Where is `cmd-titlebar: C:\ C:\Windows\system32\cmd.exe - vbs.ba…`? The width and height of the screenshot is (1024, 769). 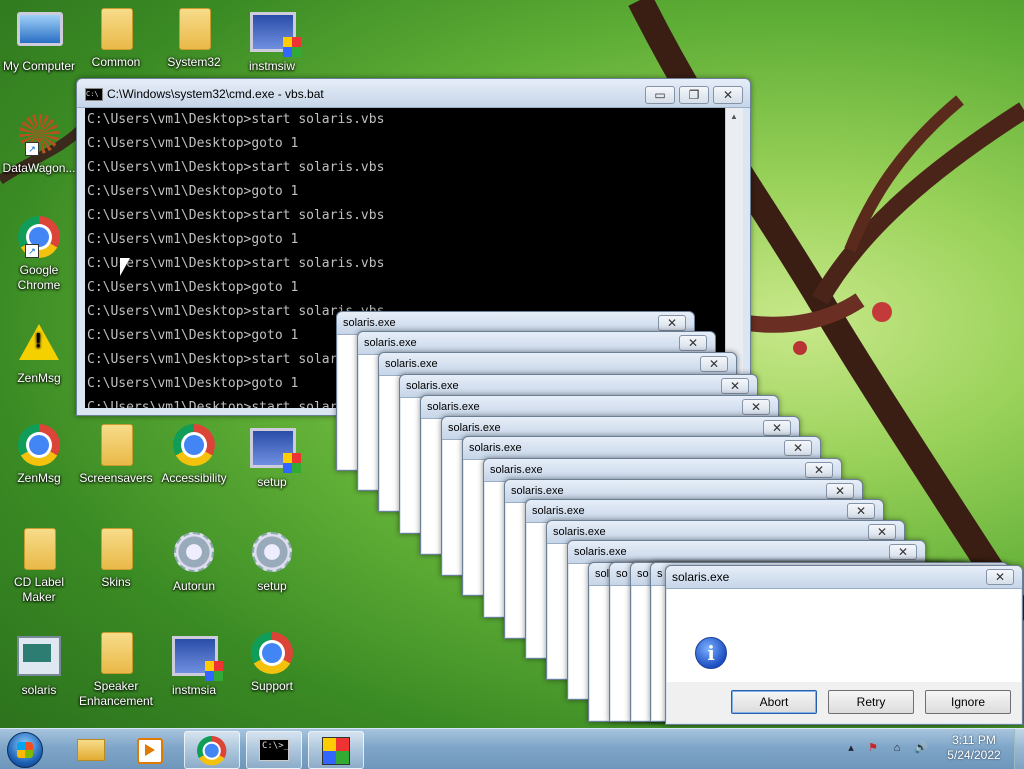
cmd-titlebar: C:\ C:\Windows\system32\cmd.exe - vbs.ba… is located at coordinates (413, 93).